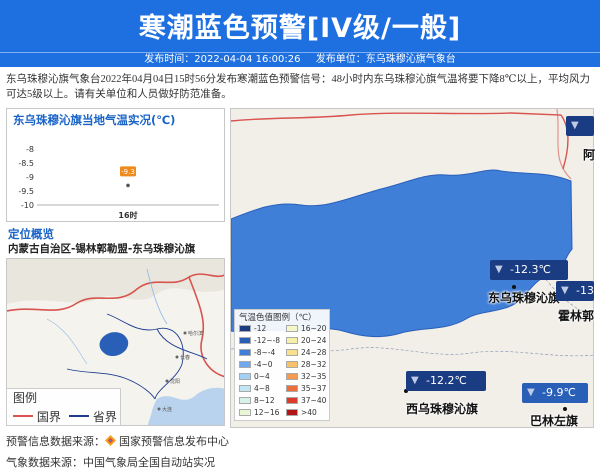  I want to click on publish-info-bar: 发布时间：2022-04-04 16:00:26 发布单位：东乌珠穆沁旗气象台, so click(300, 59).